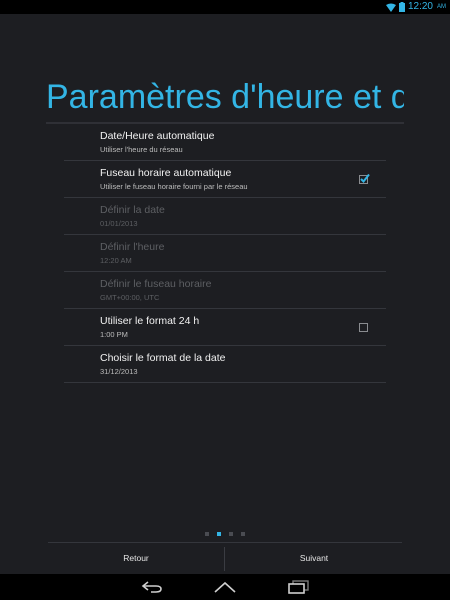 This screenshot has width=450, height=600. I want to click on settings-row: Définir la date 01/01/2013, so click(225, 216).